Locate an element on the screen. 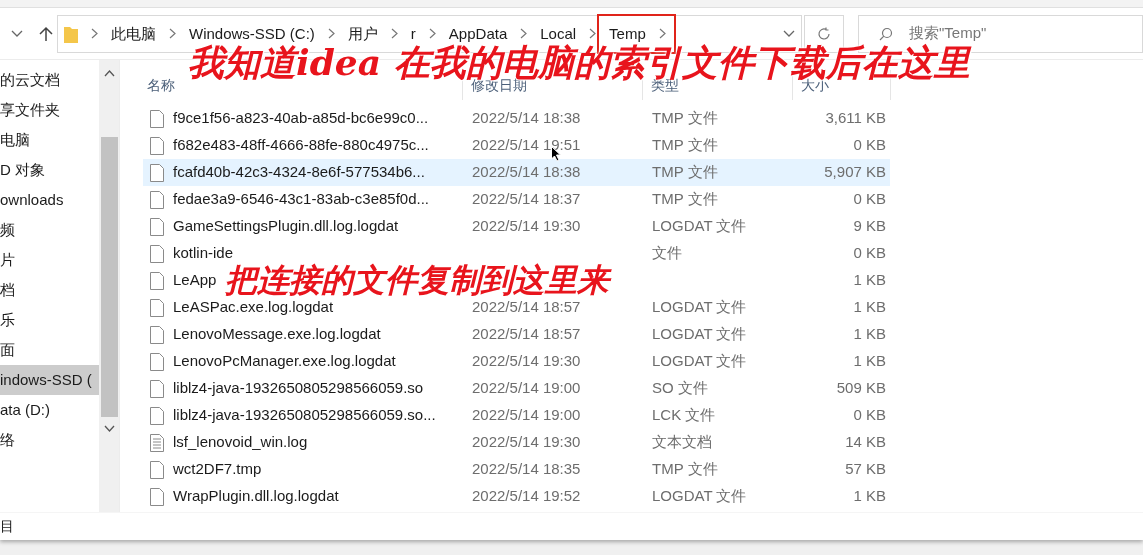  modified-date: 2022/5/14 18:38 is located at coordinates (526, 172).